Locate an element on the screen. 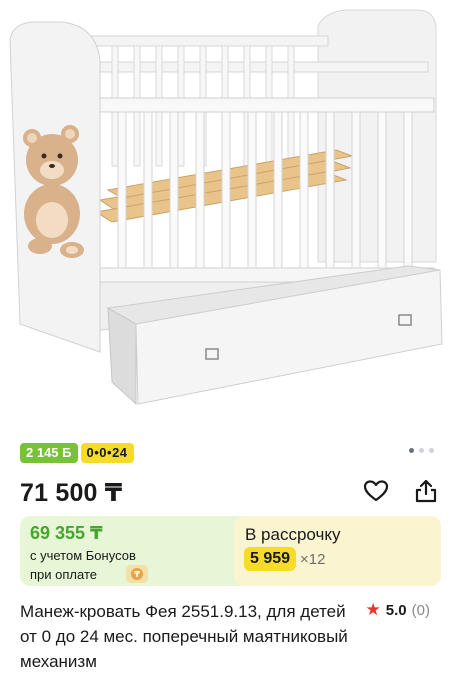 Image resolution: width=461 pixels, height=700 pixels. installment-card: В рассрочку 5 959 ×12 is located at coordinates (337, 551).